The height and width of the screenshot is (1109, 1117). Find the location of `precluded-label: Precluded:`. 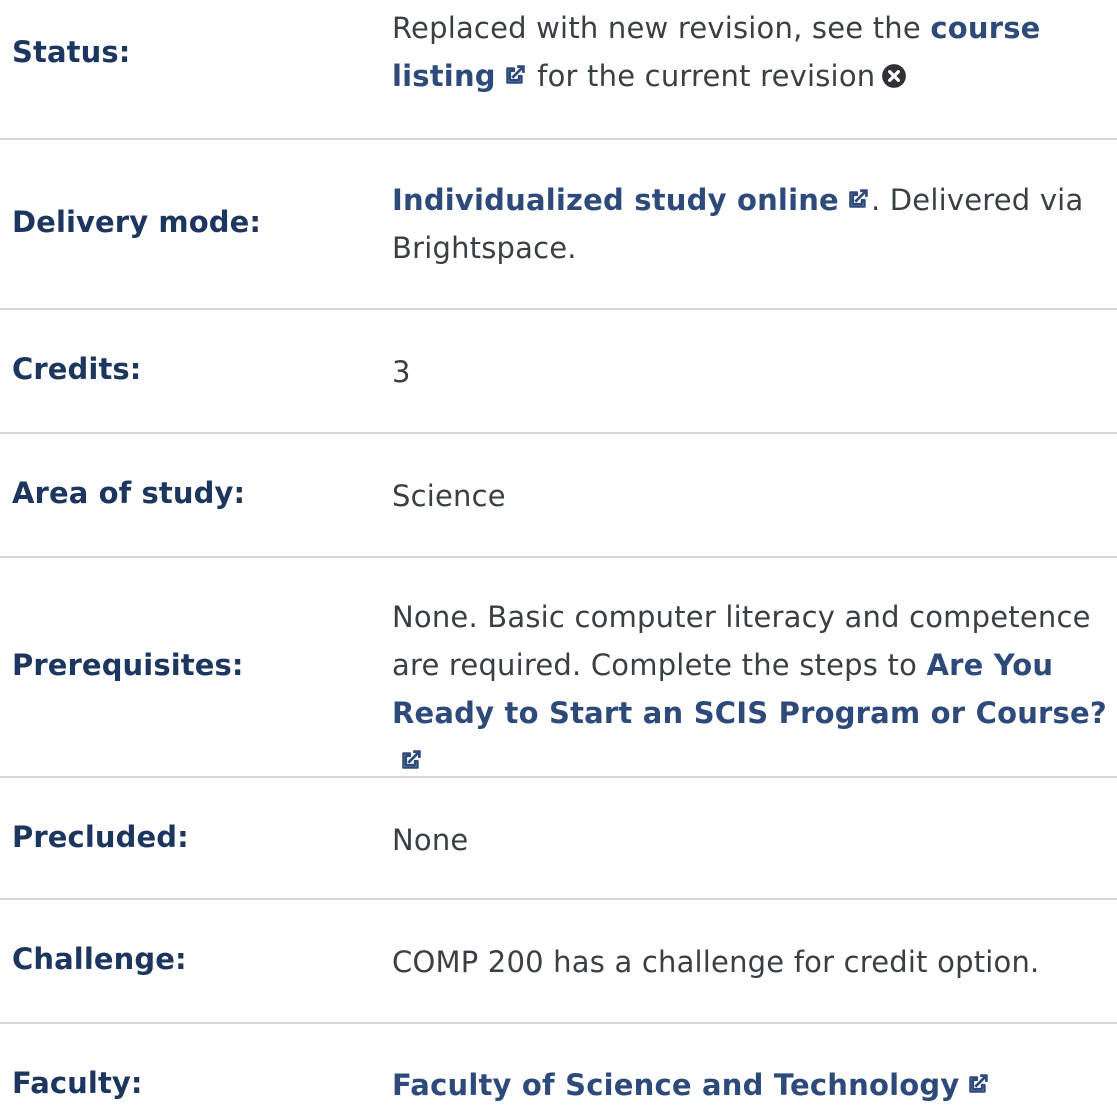

precluded-label: Precluded: is located at coordinates (100, 837).